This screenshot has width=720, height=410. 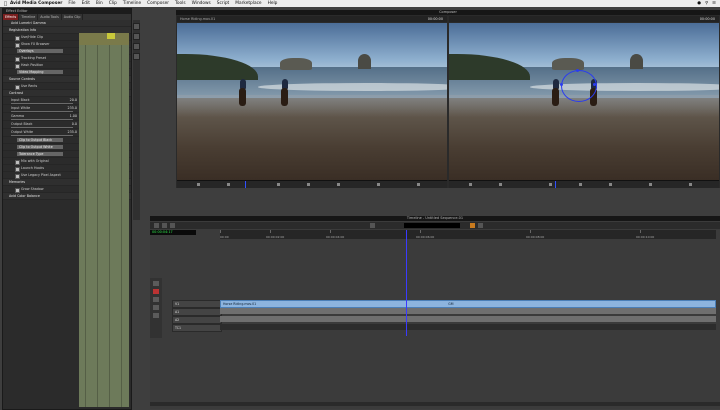 What do you see at coordinates (71, 3) in the screenshot?
I see `menu-file: File` at bounding box center [71, 3].